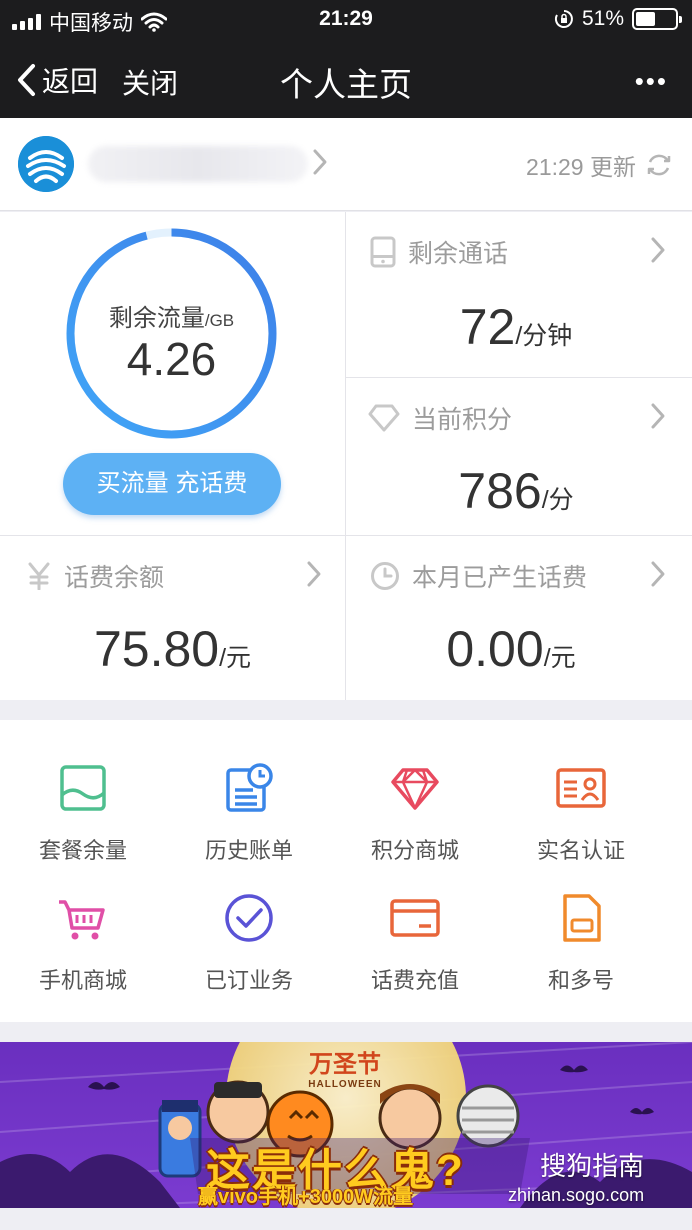 This screenshot has width=692, height=1230. Describe the element at coordinates (576, 1195) in the screenshot. I see `watermark-url: zhinan.sogo.com` at that location.